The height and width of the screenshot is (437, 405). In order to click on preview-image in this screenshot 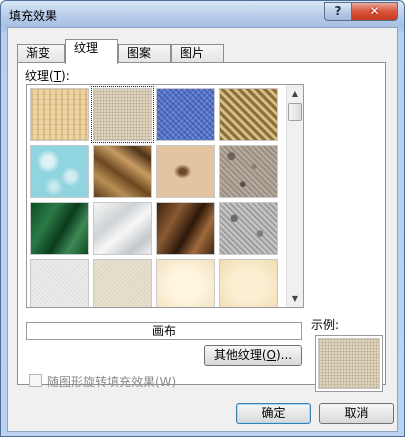, I will do `click(349, 363)`.